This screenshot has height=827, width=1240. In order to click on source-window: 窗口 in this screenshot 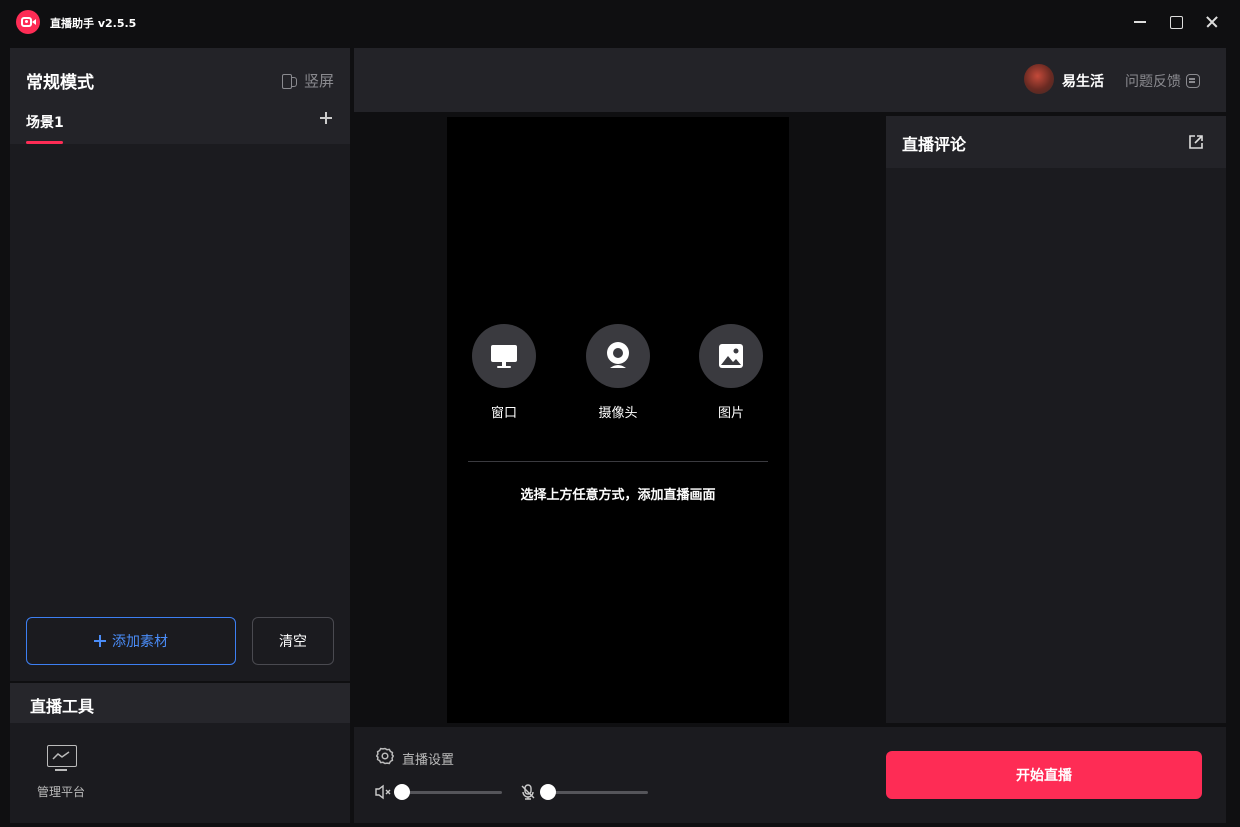, I will do `click(504, 372)`.